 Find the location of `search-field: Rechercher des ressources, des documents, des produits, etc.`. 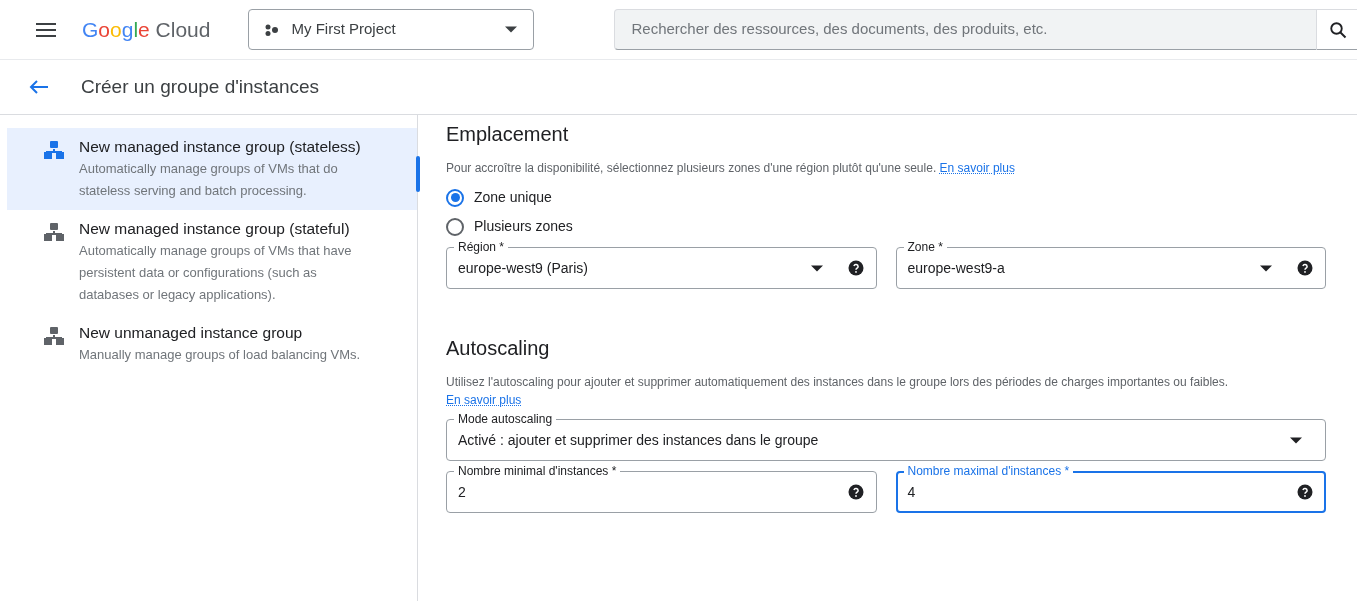

search-field: Rechercher des ressources, des documents, des produits, etc. is located at coordinates (965, 29).